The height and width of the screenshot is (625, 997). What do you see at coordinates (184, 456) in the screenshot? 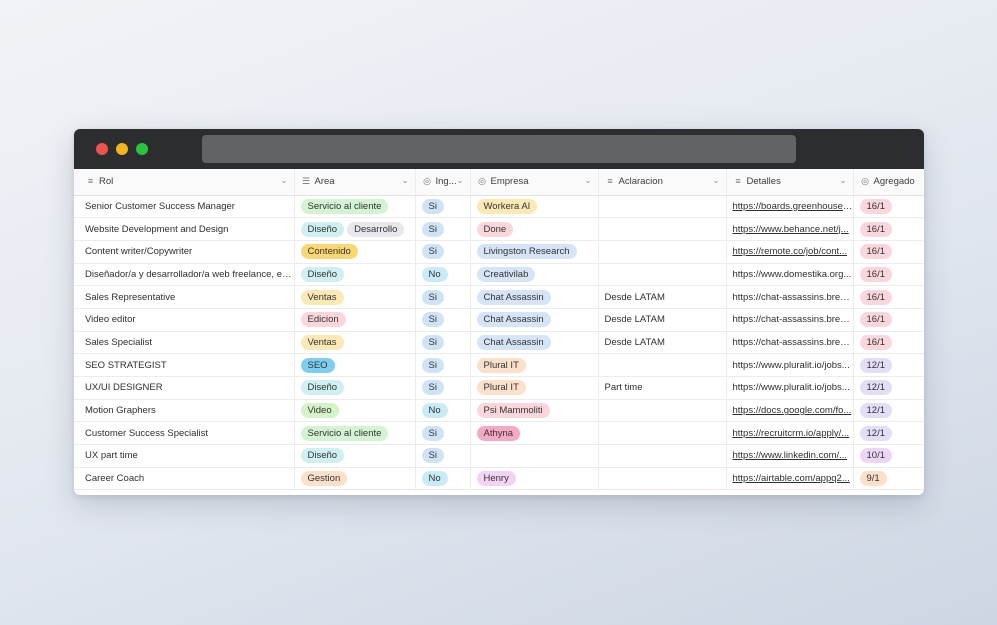
I see `cell-rol: UX part time` at bounding box center [184, 456].